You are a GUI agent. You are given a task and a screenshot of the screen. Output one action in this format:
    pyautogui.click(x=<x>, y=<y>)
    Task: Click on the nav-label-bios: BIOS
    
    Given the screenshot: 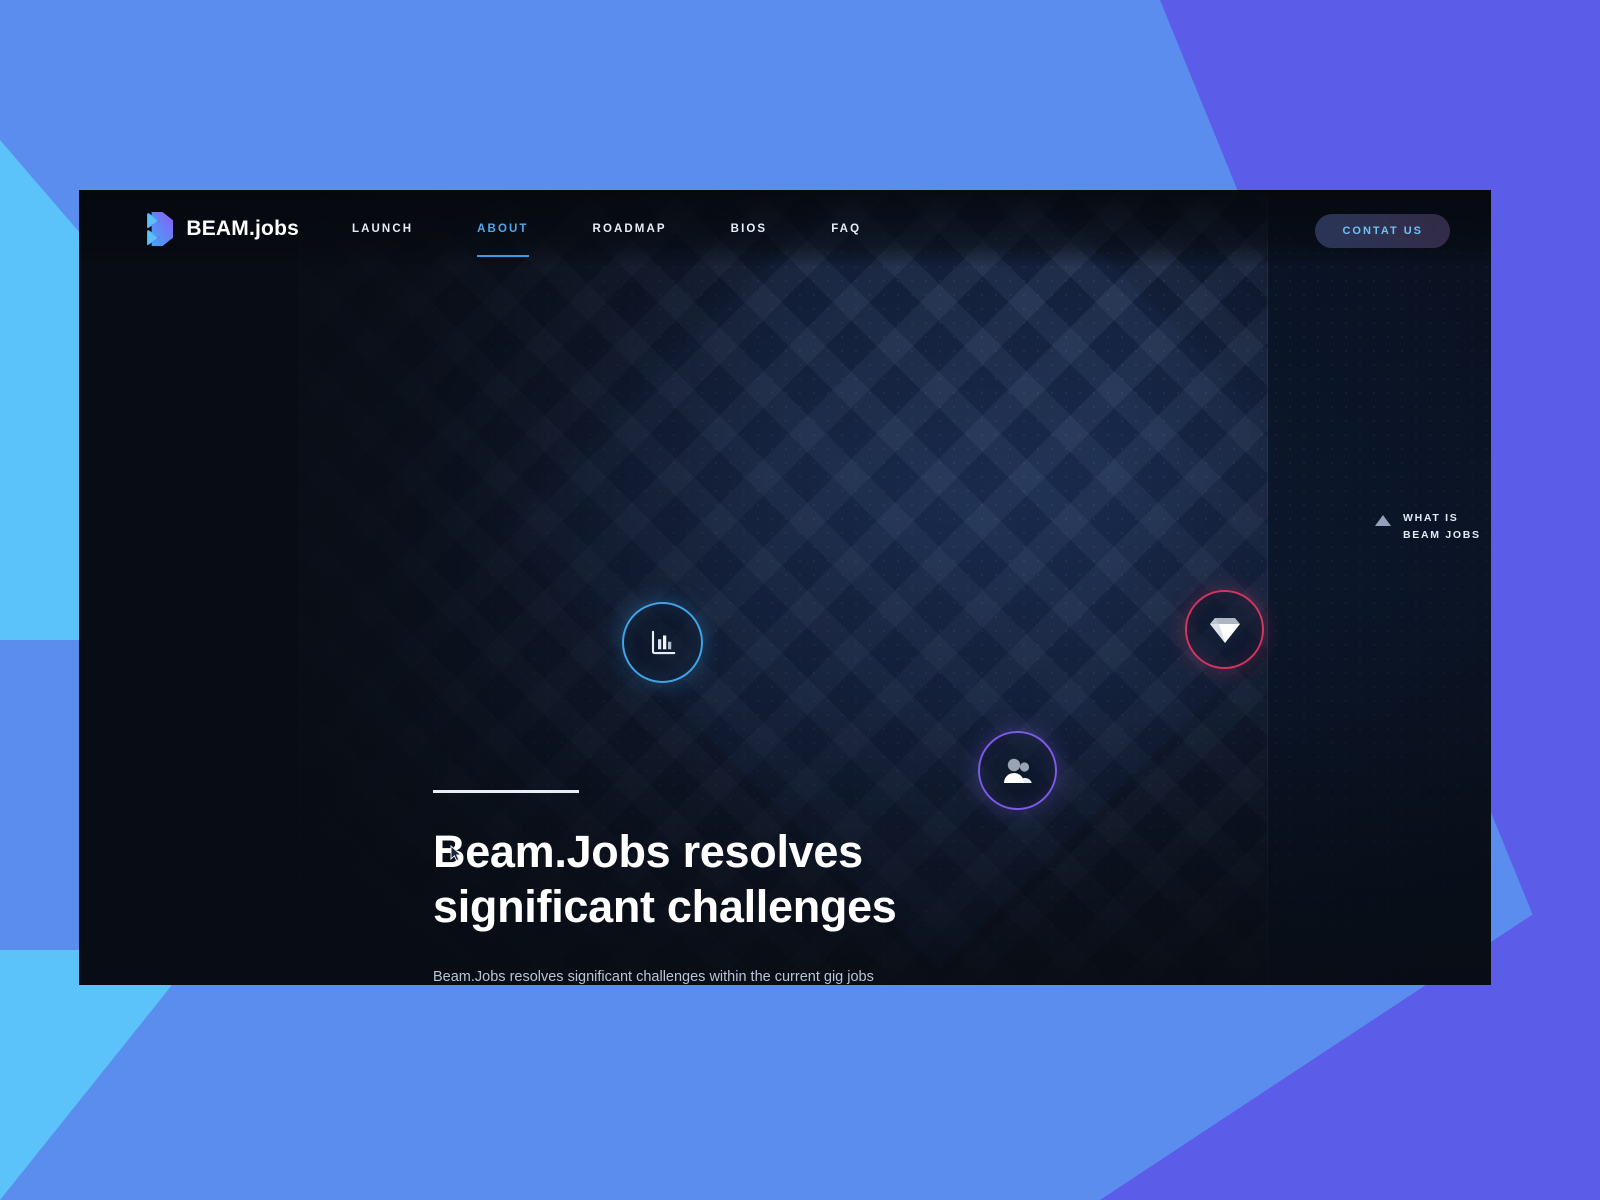 What is the action you would take?
    pyautogui.click(x=749, y=229)
    